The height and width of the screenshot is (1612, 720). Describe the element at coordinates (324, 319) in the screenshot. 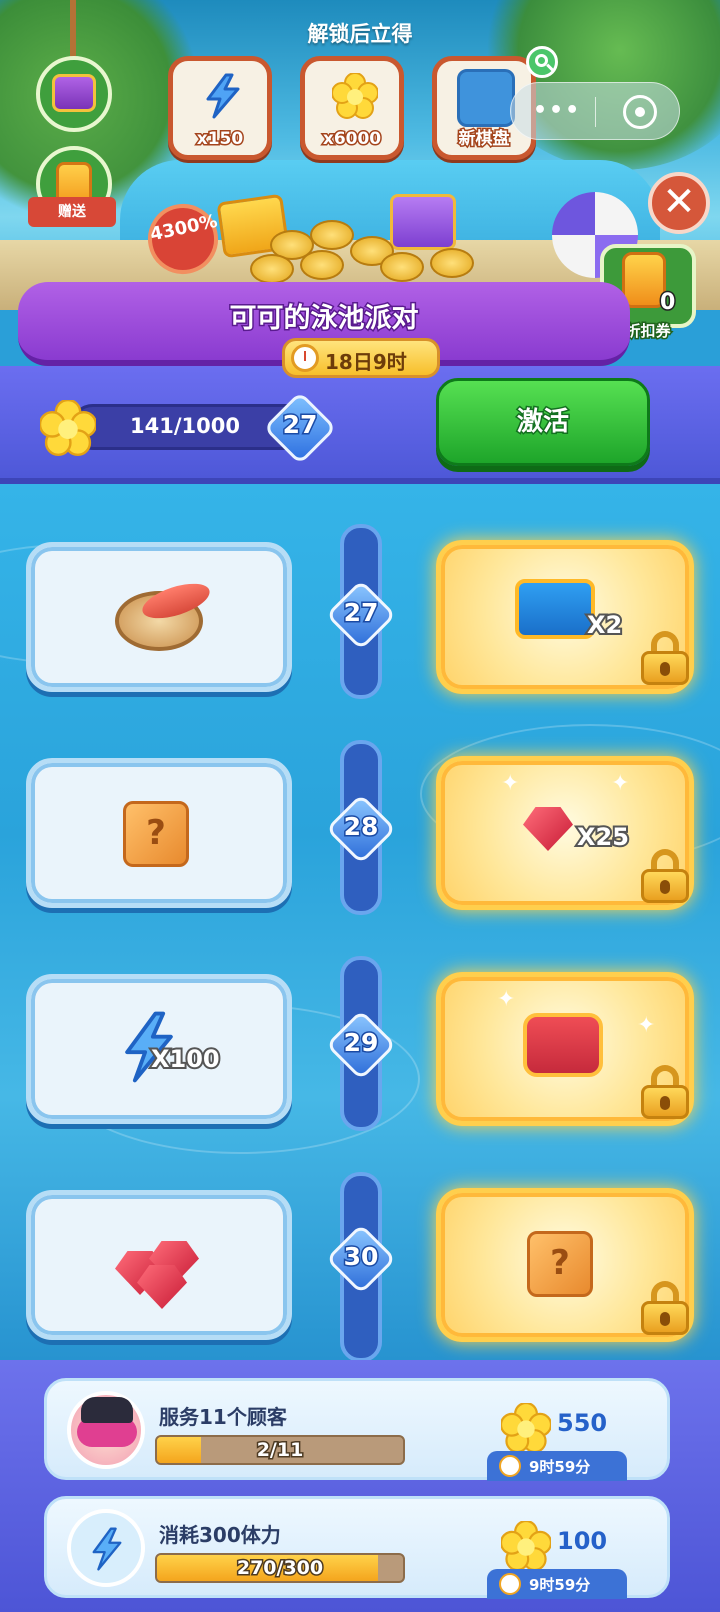

I see `event-title: 可可的泳池派对` at that location.